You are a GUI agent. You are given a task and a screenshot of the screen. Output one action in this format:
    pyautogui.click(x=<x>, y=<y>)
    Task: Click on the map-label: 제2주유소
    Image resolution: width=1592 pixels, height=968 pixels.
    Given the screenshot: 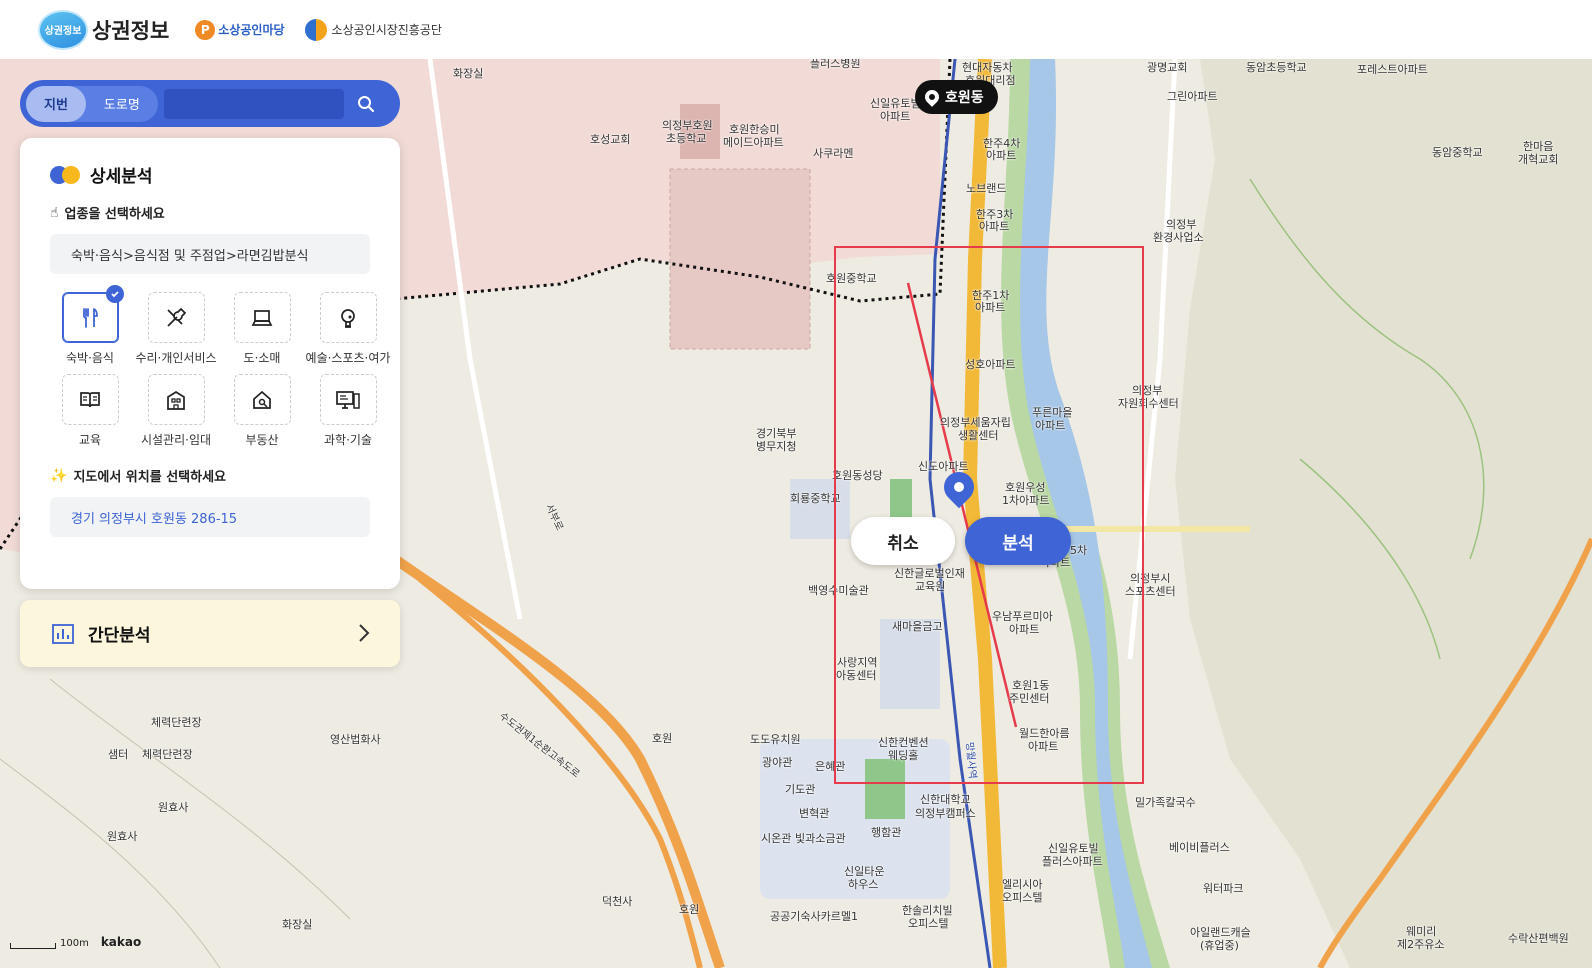 What is the action you would take?
    pyautogui.click(x=1421, y=944)
    